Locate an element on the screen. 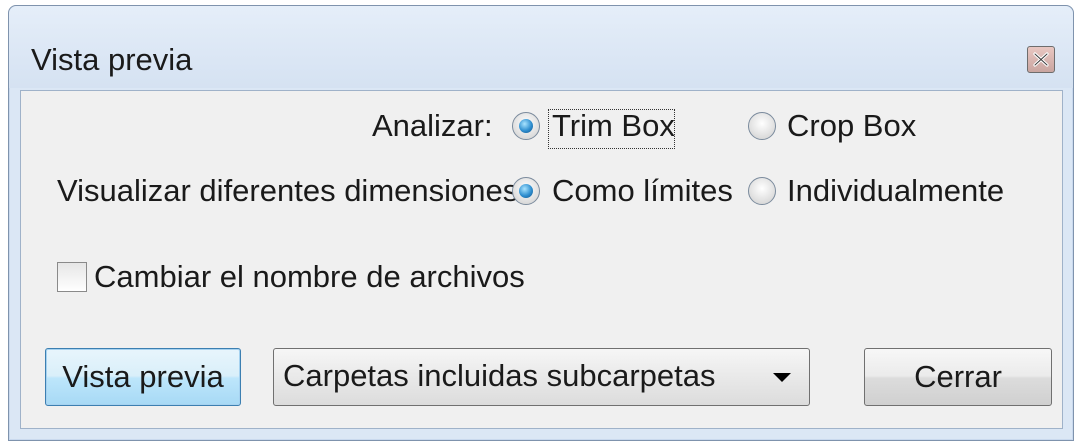 The width and height of the screenshot is (1081, 446). folder-scope-dropdown: Carpetas incluidas subcarpetas is located at coordinates (541, 377).